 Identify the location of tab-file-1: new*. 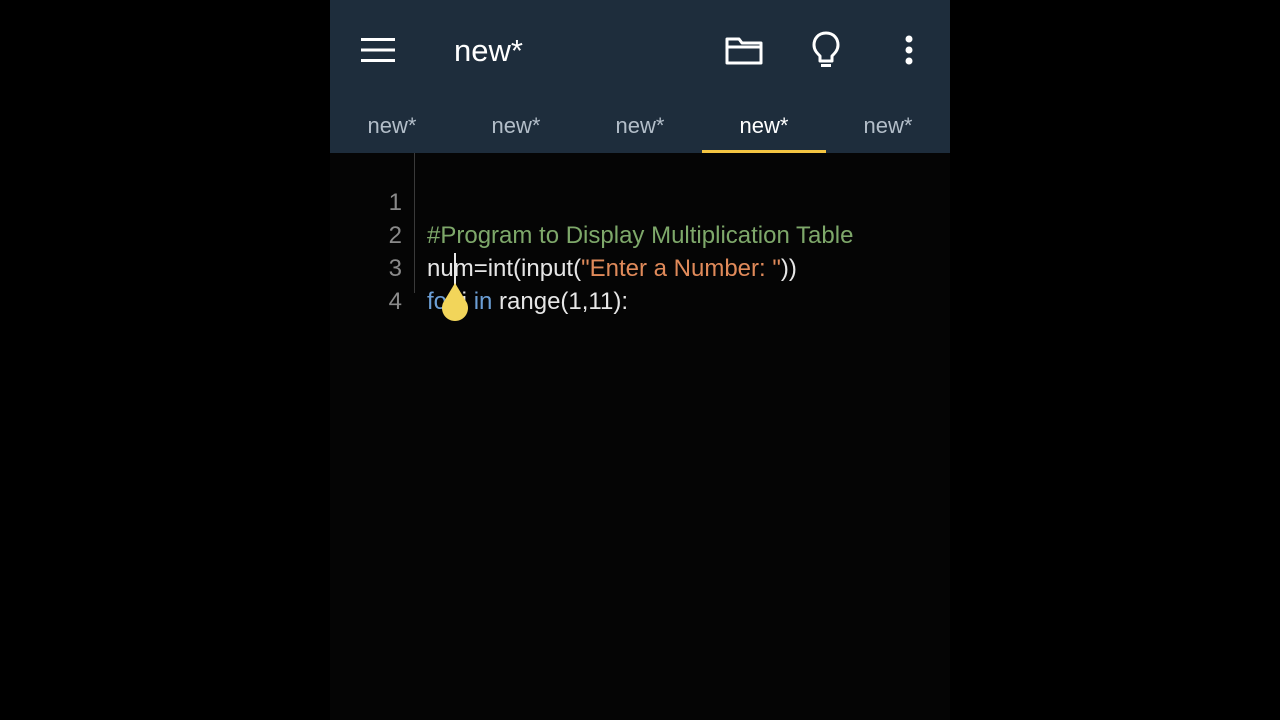
(392, 126).